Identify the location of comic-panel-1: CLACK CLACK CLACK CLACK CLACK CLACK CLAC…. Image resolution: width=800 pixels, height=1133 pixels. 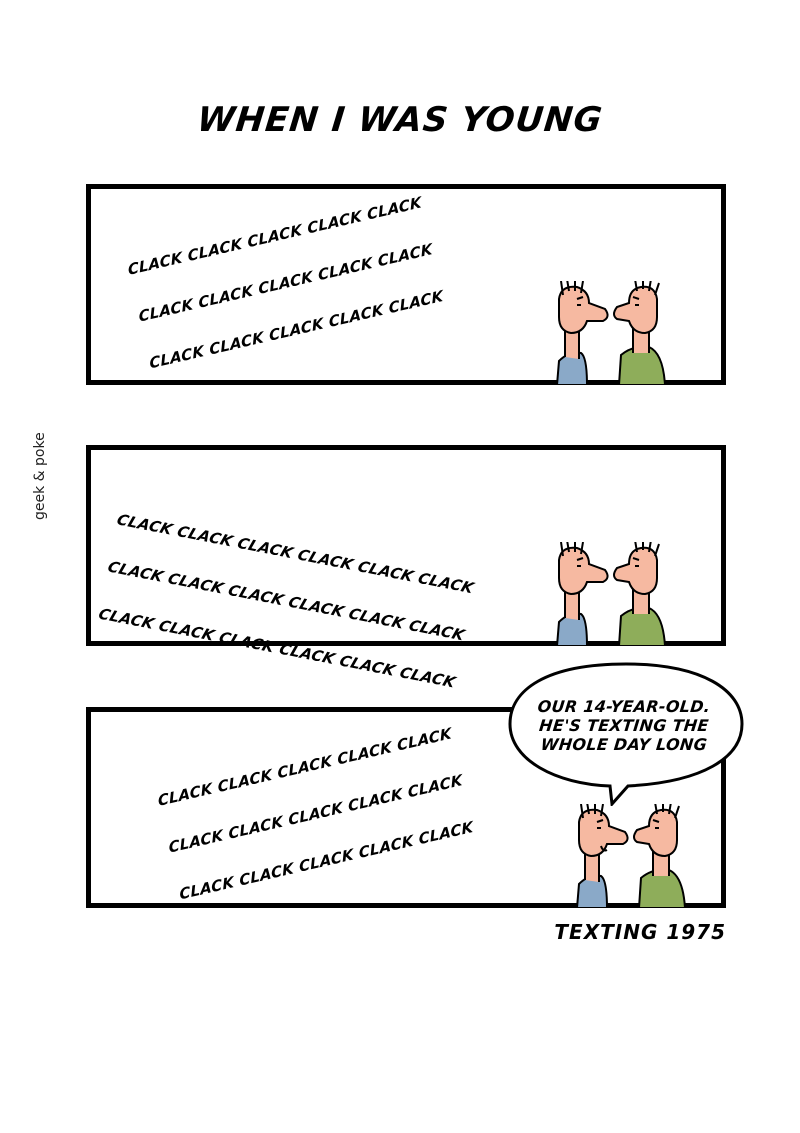
(406, 284).